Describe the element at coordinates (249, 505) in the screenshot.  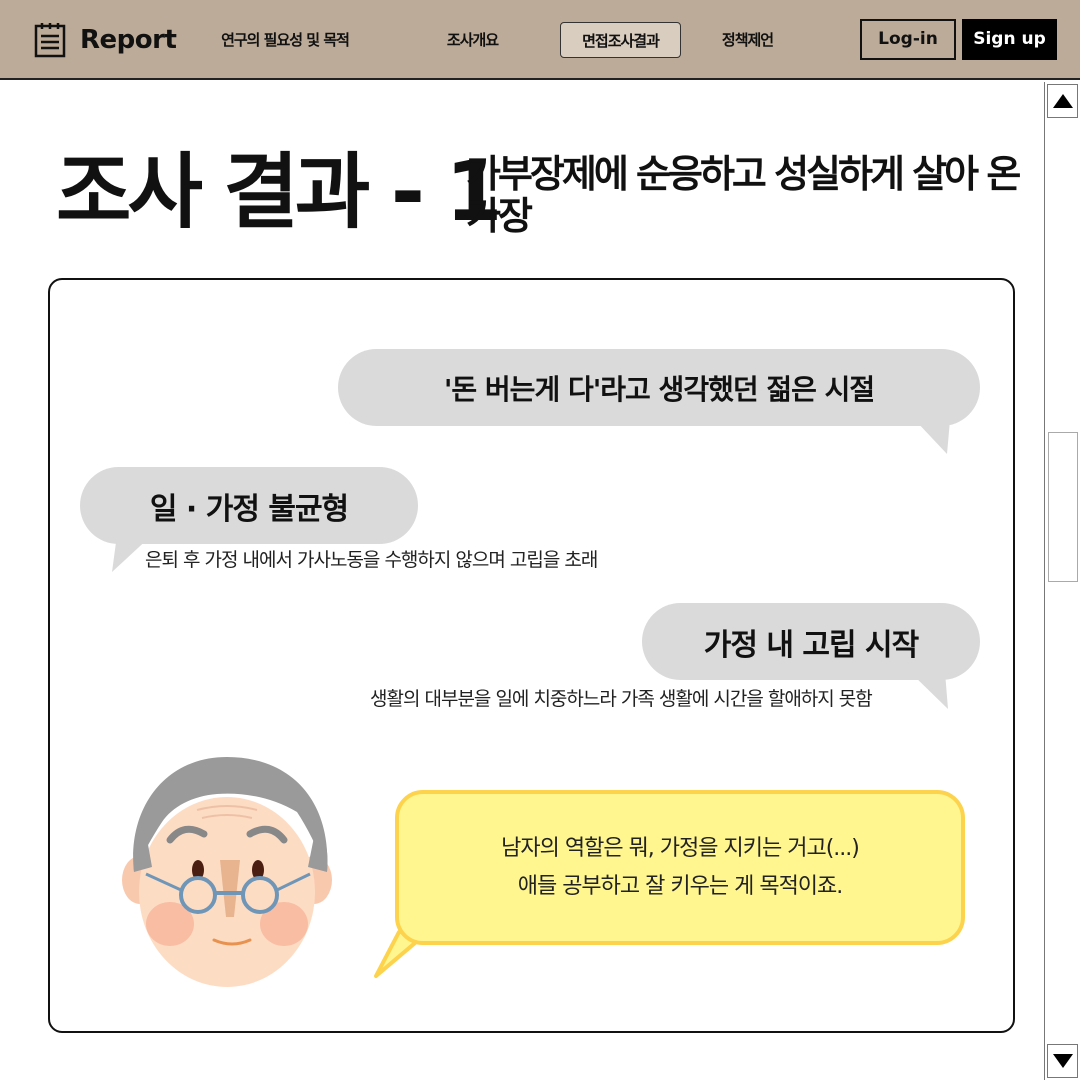
I see `speech-bubble-work-life-imbalance: 일 · 가정 불균형` at that location.